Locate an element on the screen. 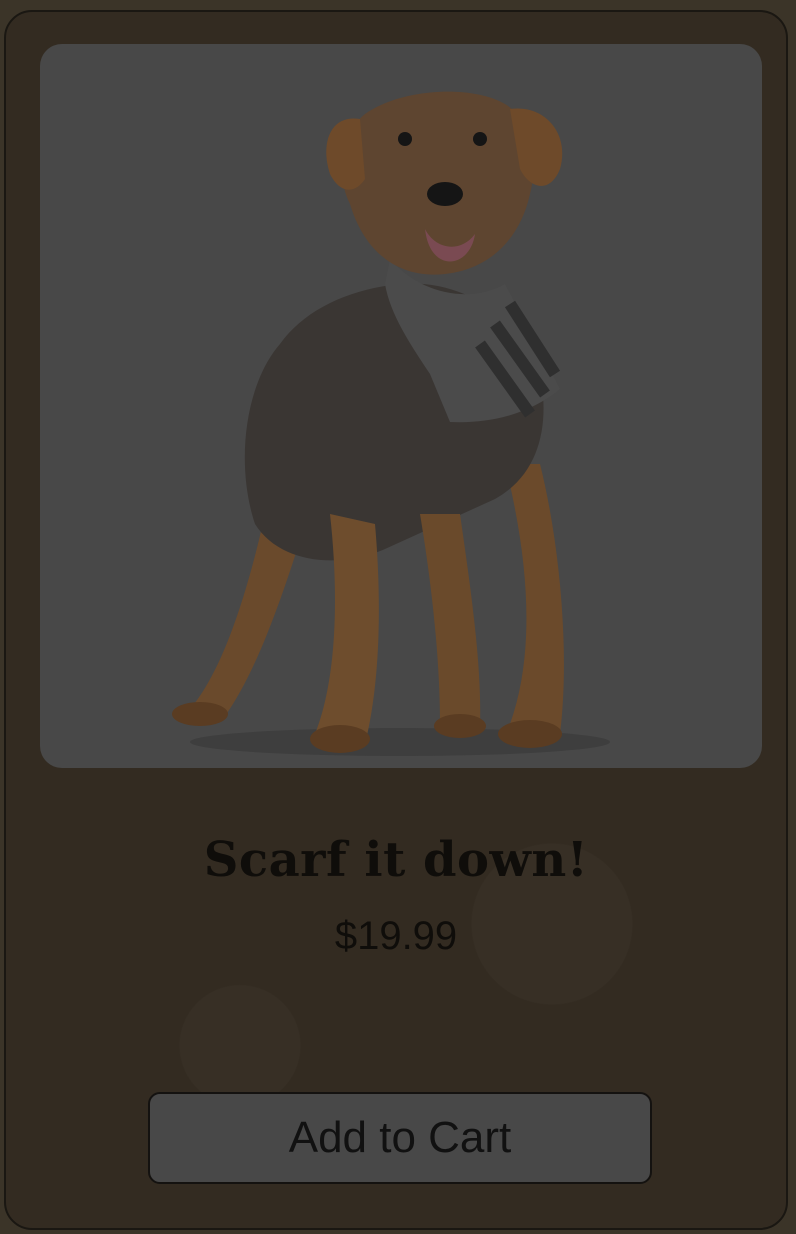  add-to-cart-button: Add to Cart is located at coordinates (400, 1138).